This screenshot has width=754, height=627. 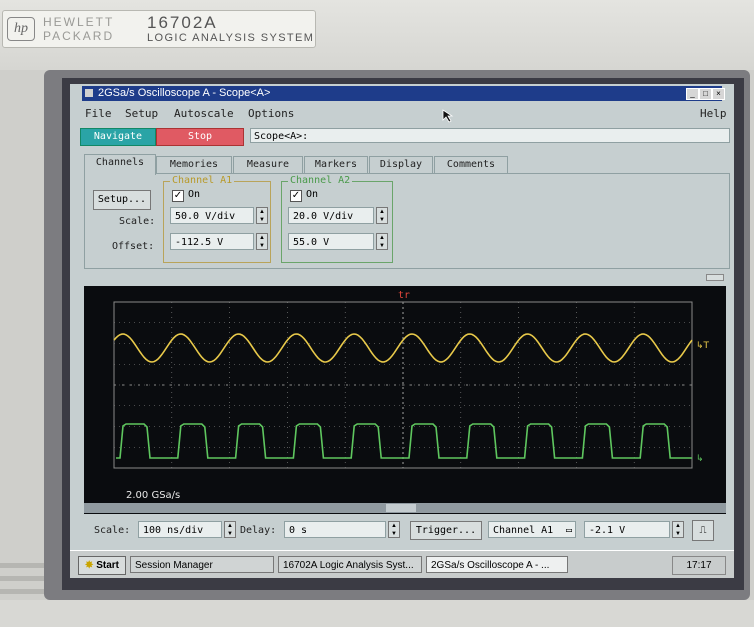 What do you see at coordinates (394, 529) in the screenshot?
I see `delay-spinner: ▲ ▼` at bounding box center [394, 529].